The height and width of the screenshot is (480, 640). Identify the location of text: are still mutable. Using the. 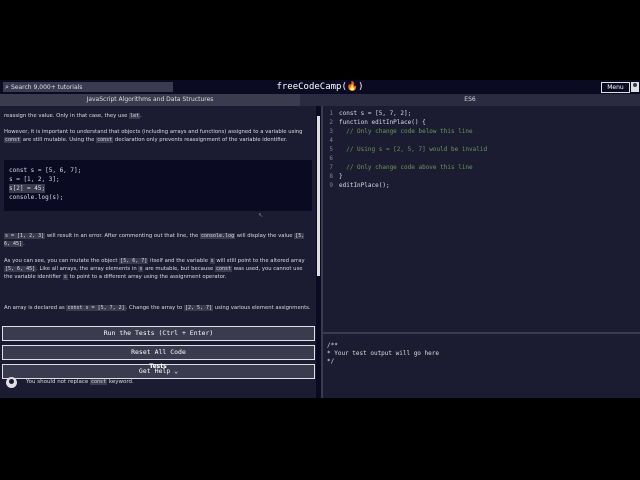
(58, 140).